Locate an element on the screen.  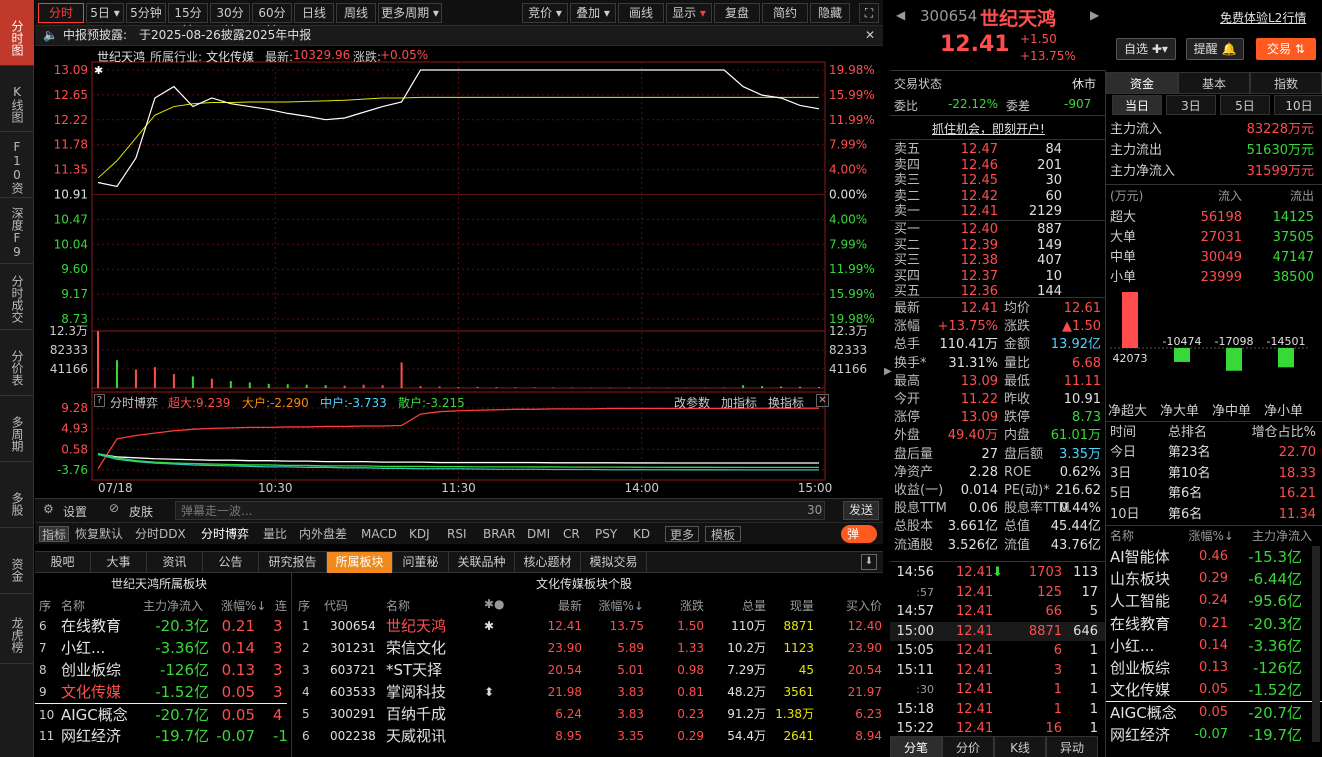
day-tab-0: 当日 is located at coordinates (1137, 105).